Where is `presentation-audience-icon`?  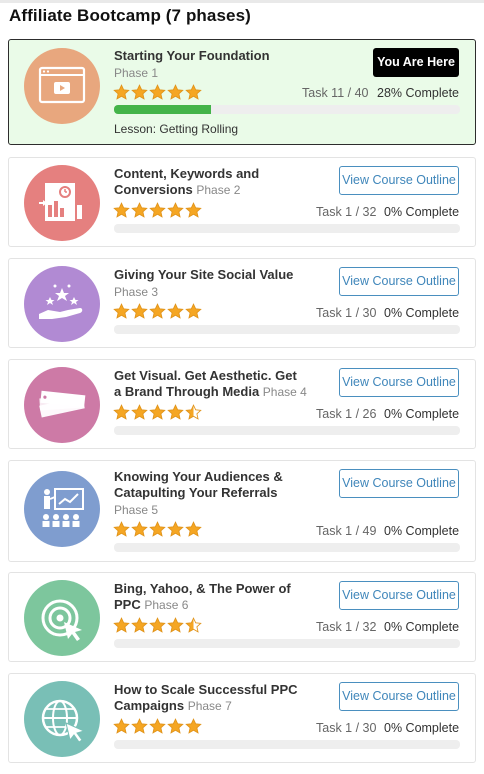
presentation-audience-icon is located at coordinates (62, 509).